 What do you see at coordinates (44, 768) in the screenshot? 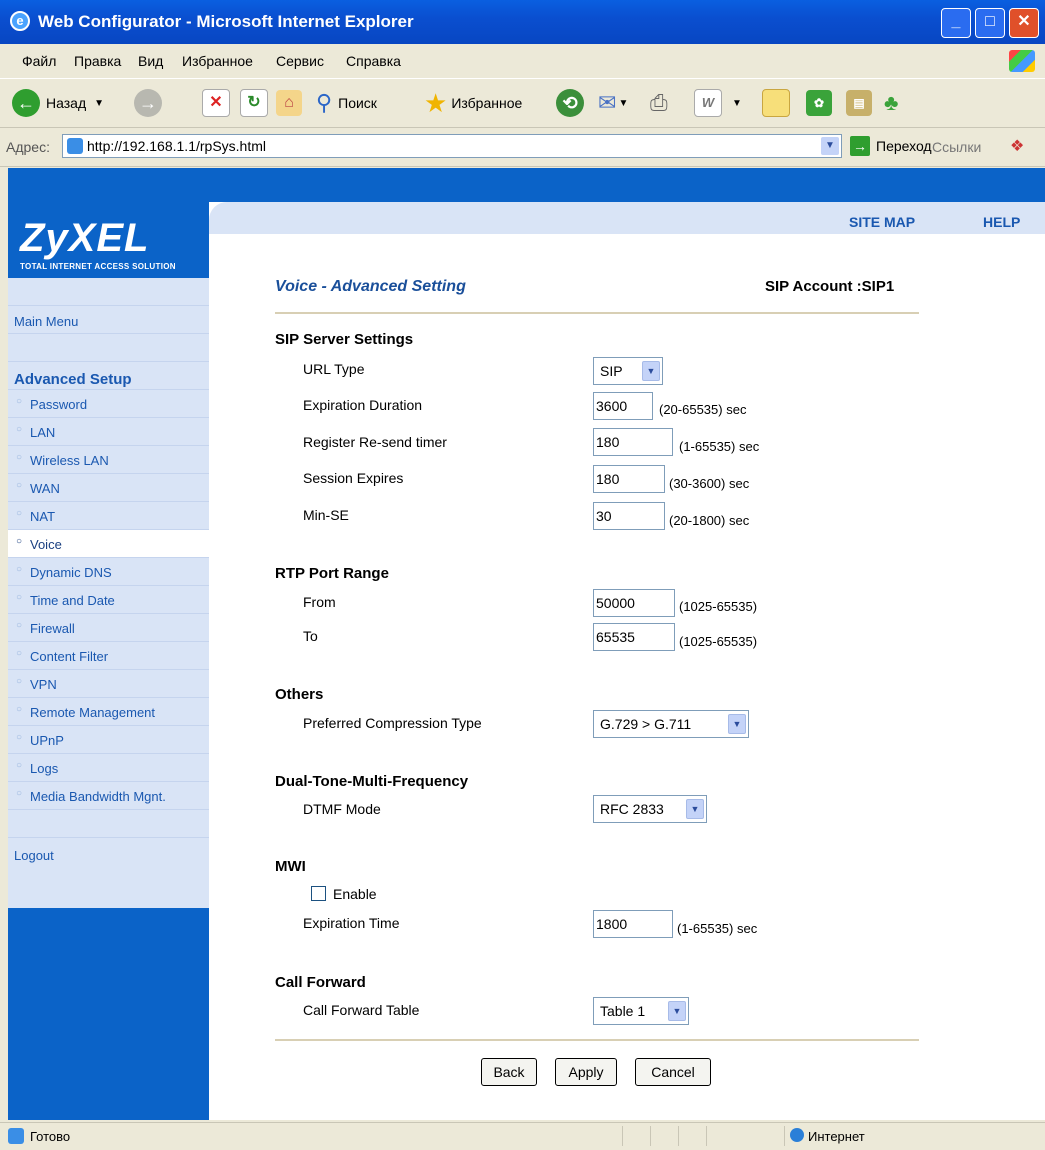
I see `sidebar-item-label: Logs` at bounding box center [44, 768].